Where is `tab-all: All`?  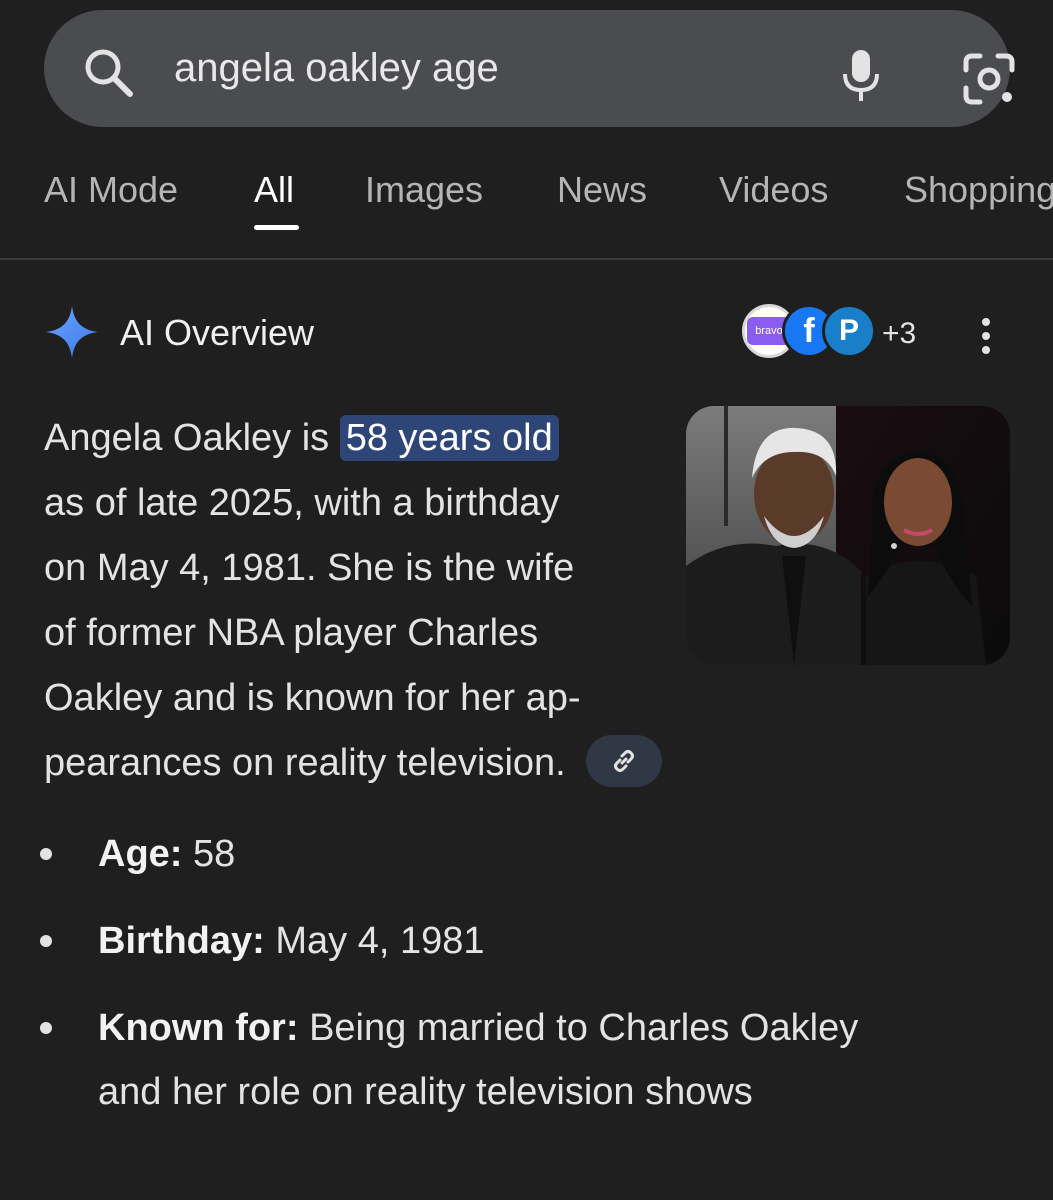
tab-all: All is located at coordinates (274, 190).